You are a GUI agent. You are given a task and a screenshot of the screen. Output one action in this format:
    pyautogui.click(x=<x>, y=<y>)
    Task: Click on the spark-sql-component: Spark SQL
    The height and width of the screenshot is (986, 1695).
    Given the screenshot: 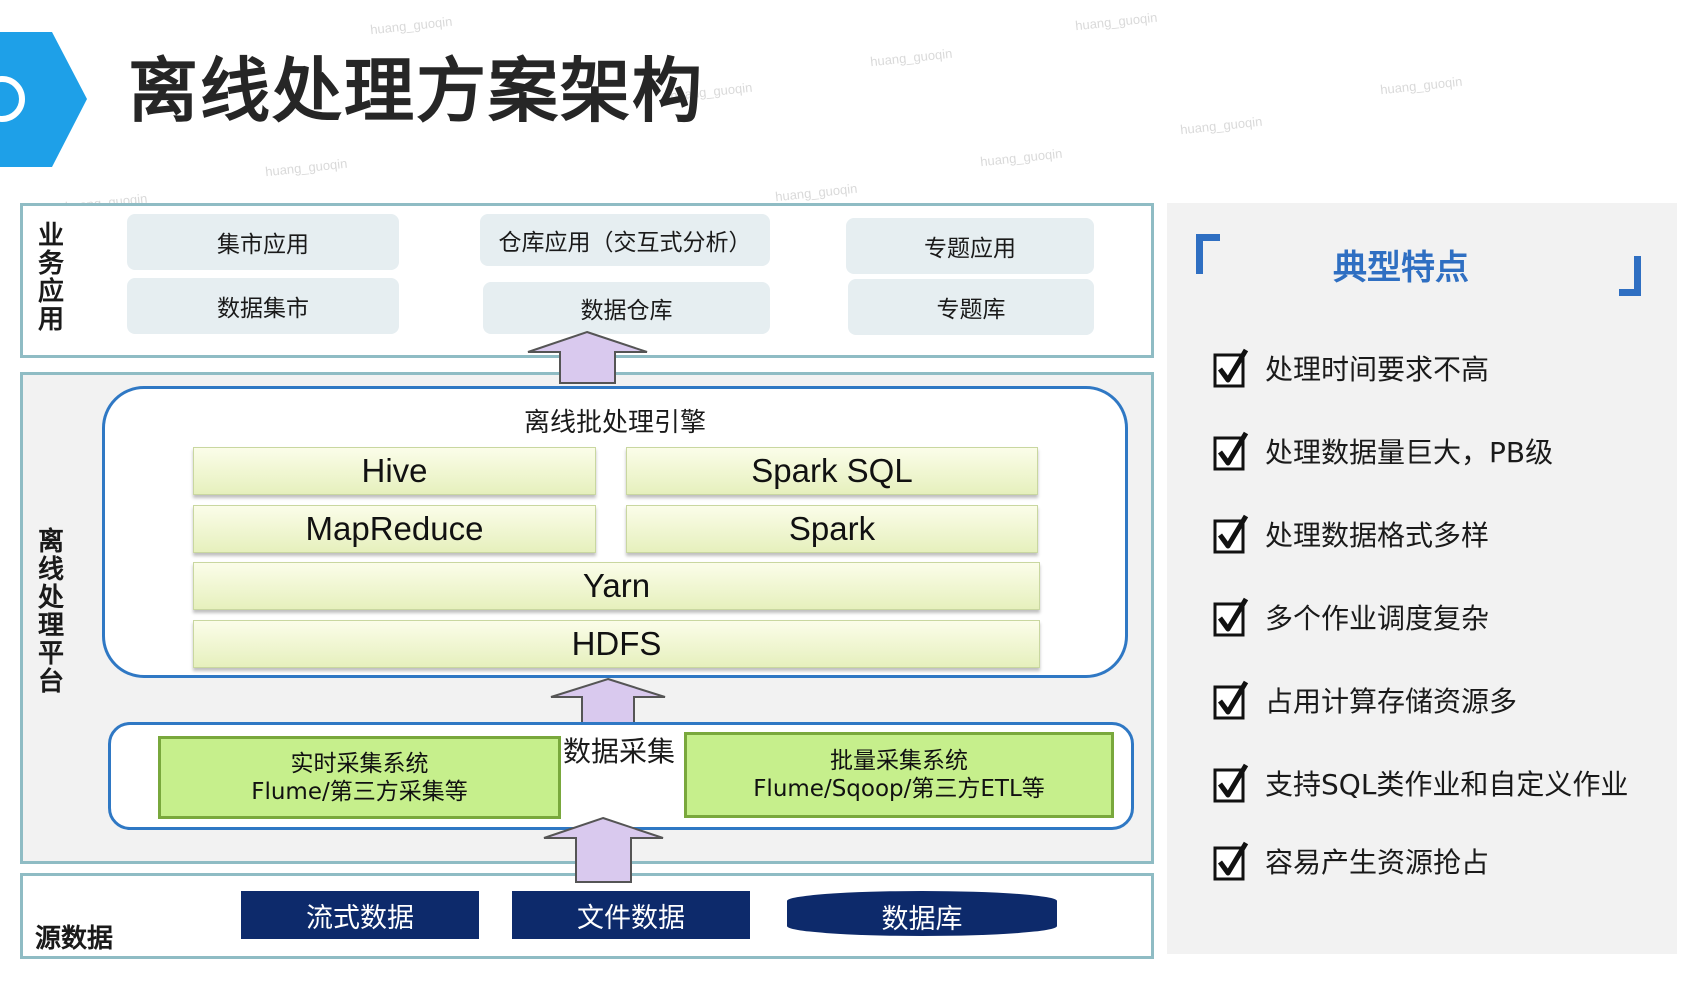 What is the action you would take?
    pyautogui.click(x=832, y=471)
    